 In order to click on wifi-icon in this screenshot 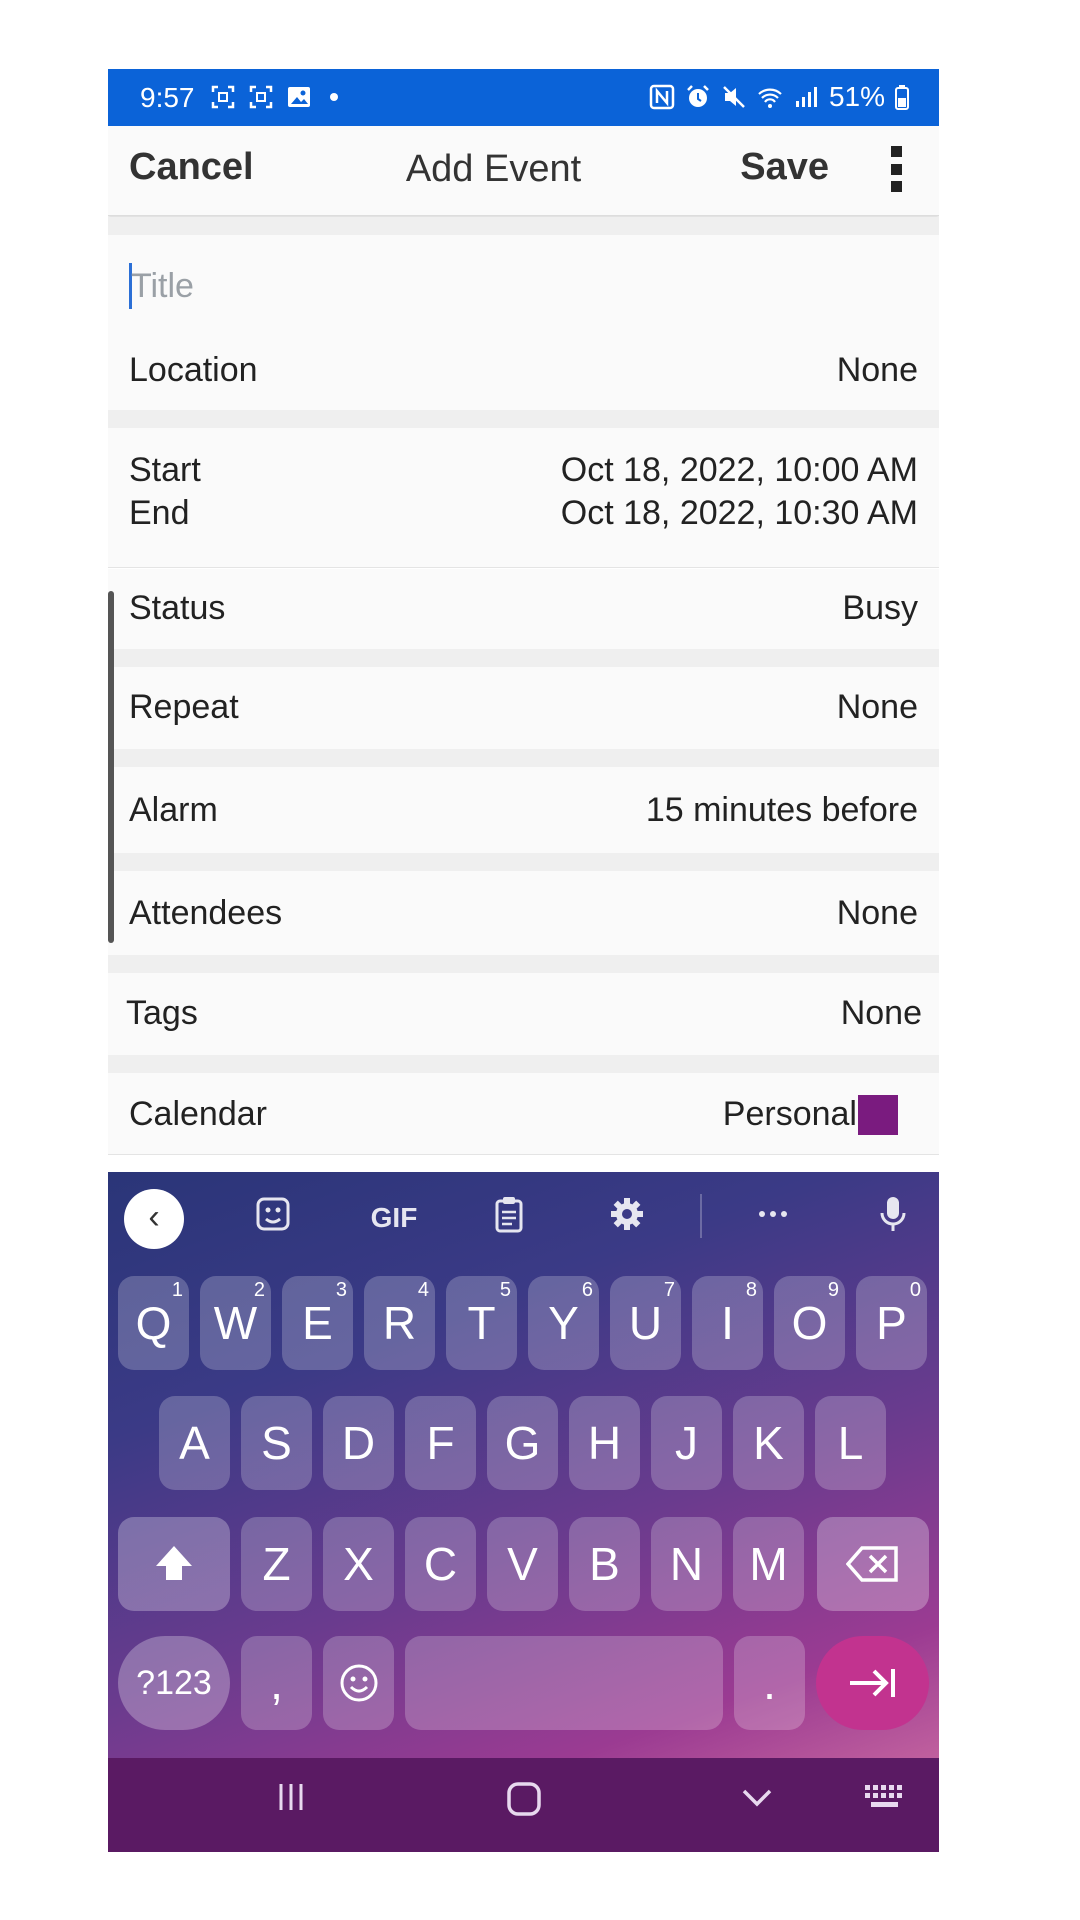, I will do `click(770, 98)`.